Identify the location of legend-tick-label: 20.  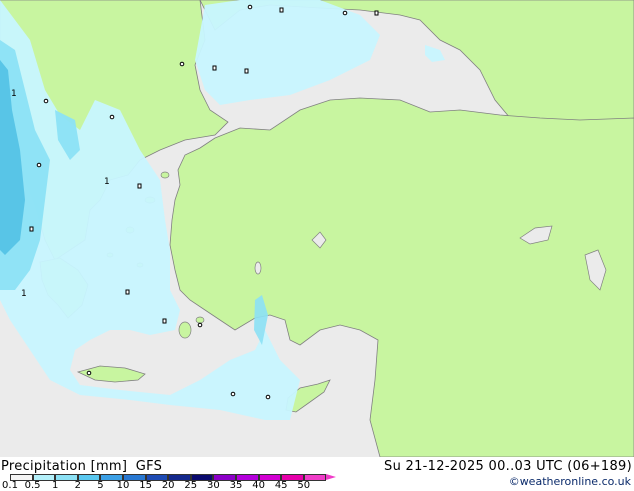
(168, 485).